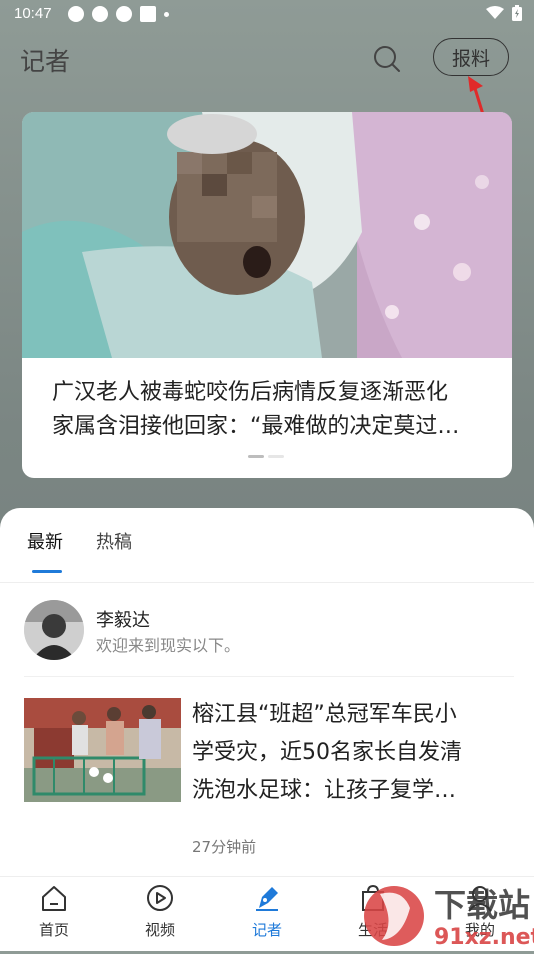 The height and width of the screenshot is (954, 534). I want to click on search-icon, so click(387, 59).